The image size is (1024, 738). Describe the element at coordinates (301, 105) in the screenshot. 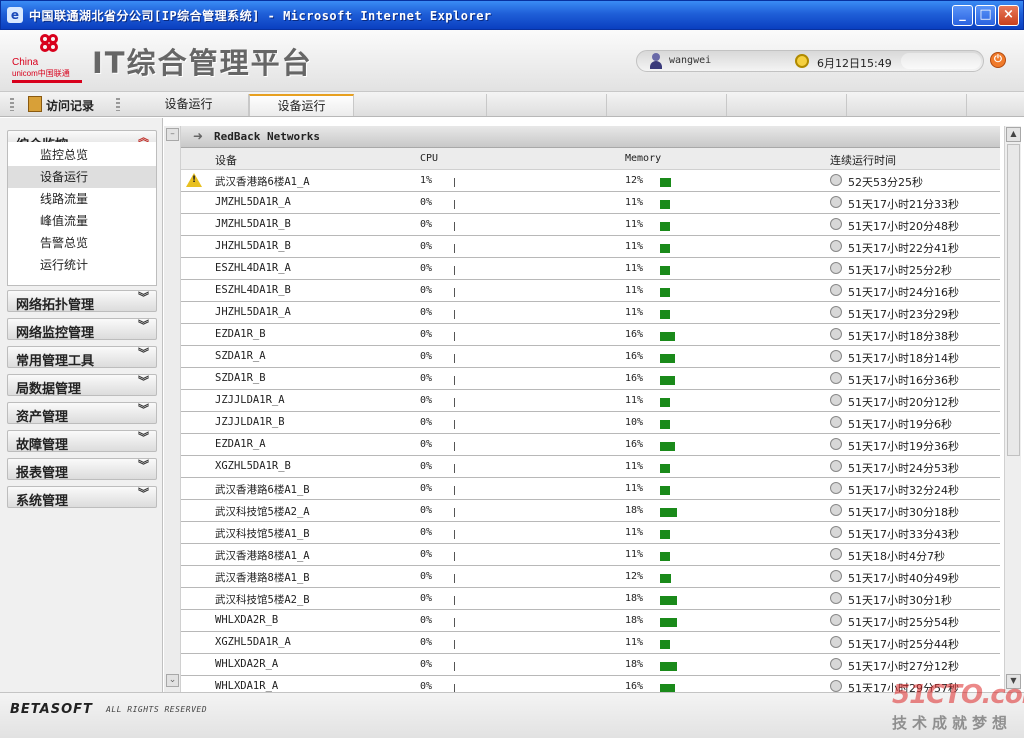

I see `tab-device-status-active: 设备运行` at that location.